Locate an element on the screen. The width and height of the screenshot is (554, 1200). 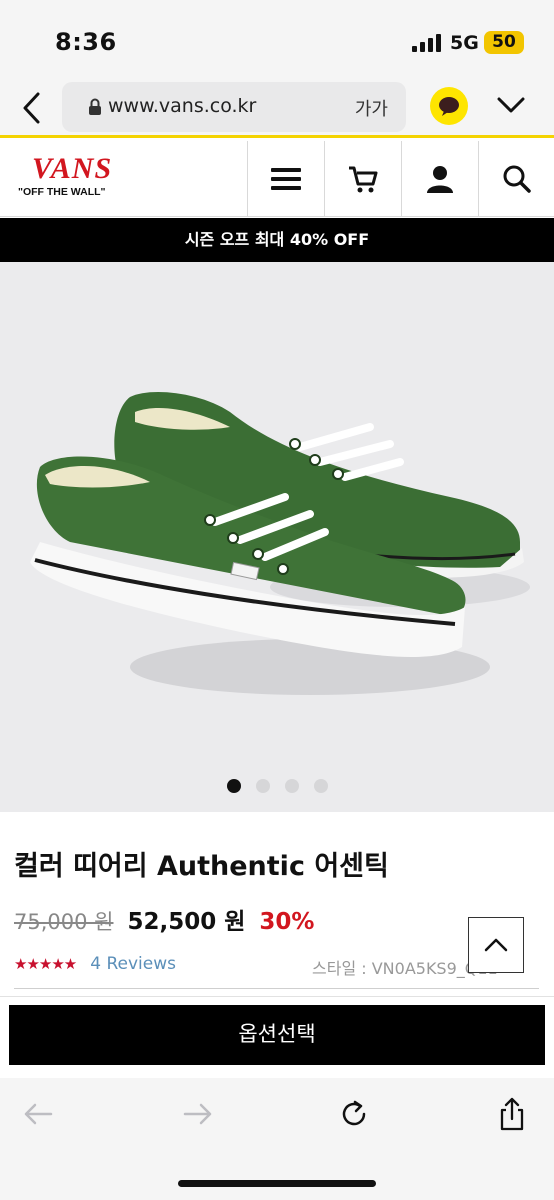
reviews-link: 4 Reviews is located at coordinates (133, 964).